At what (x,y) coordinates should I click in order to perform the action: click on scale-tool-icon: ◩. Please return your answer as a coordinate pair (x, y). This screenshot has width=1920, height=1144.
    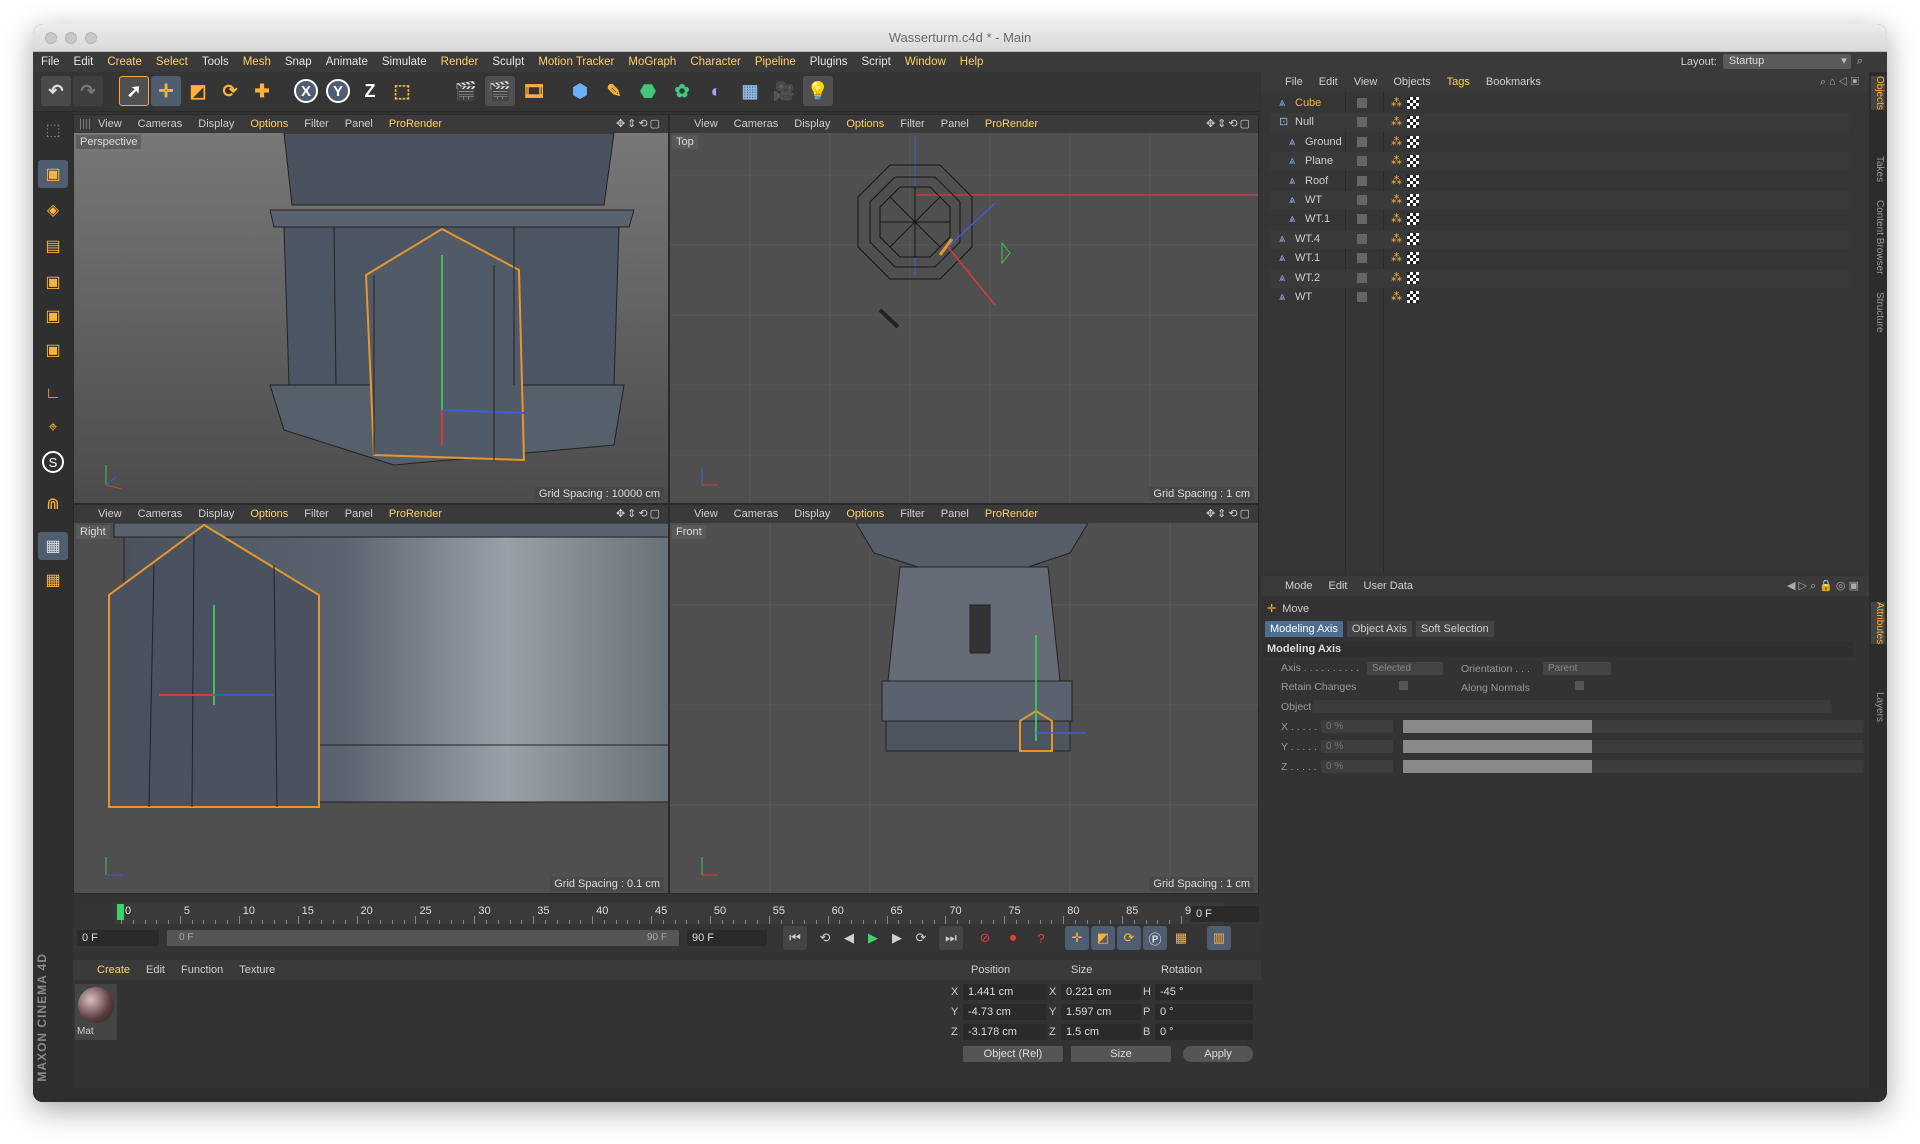
    Looking at the image, I should click on (198, 91).